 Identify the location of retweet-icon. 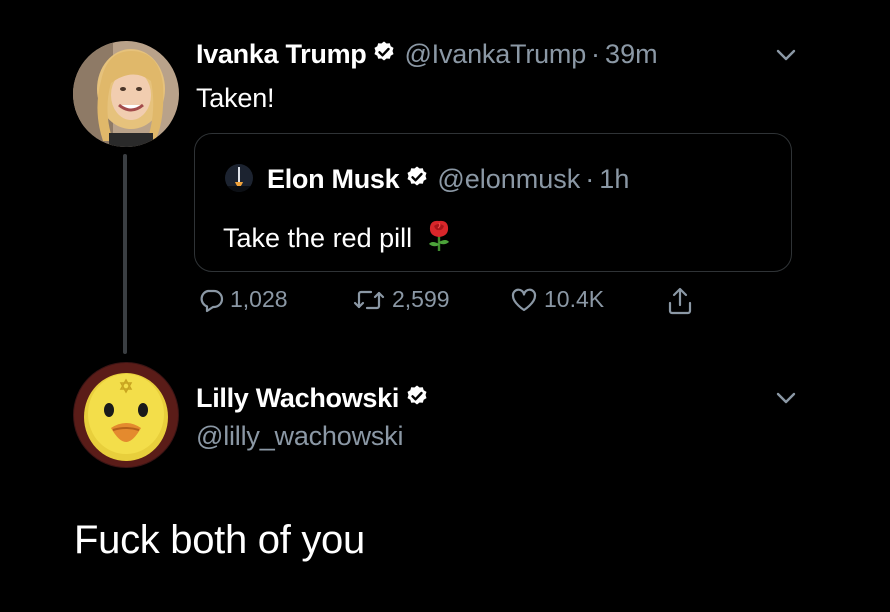
(369, 299).